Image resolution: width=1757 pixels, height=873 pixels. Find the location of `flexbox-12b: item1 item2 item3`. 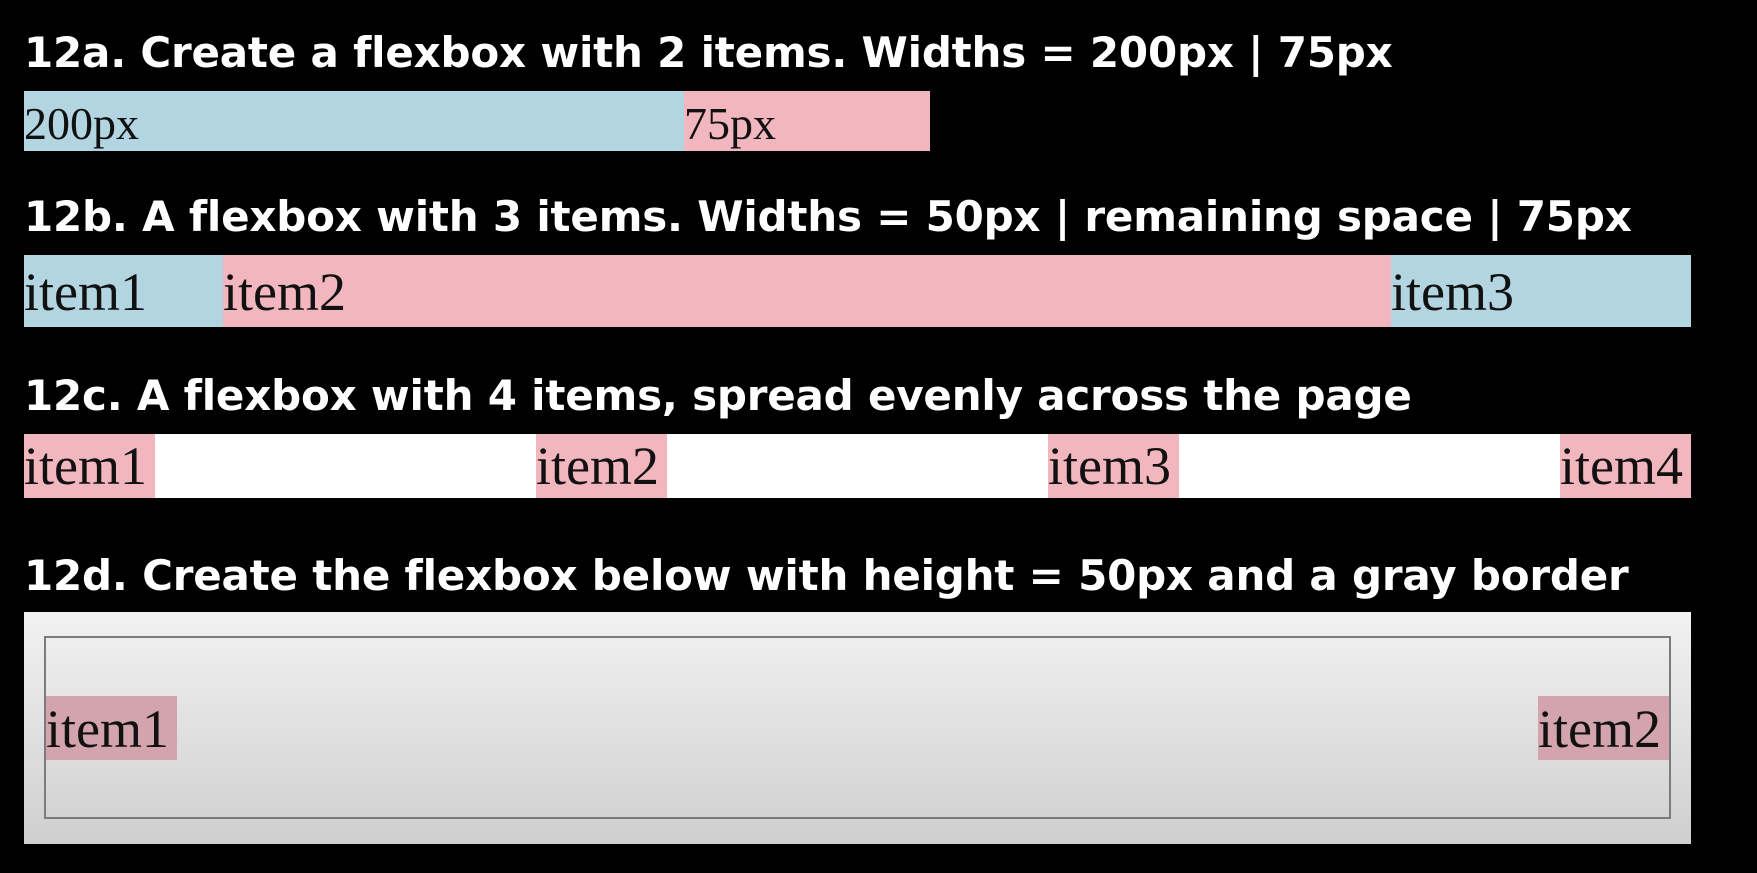

flexbox-12b: item1 item2 item3 is located at coordinates (857, 291).